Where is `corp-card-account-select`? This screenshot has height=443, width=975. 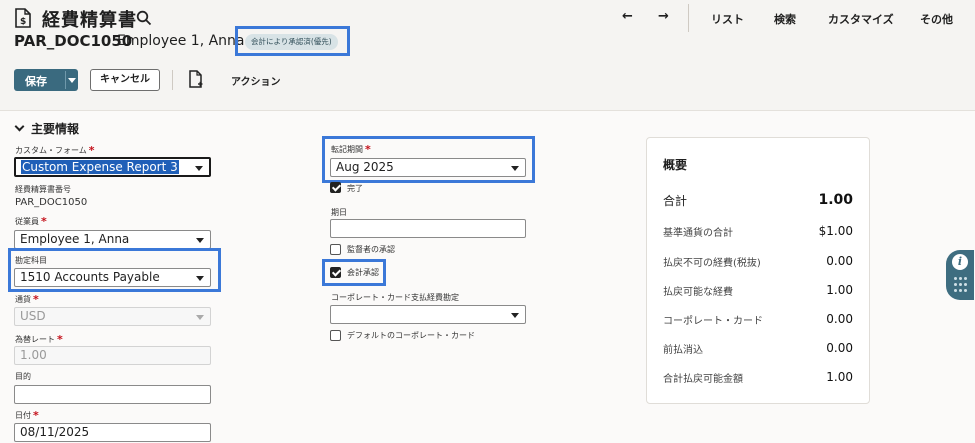
corp-card-account-select is located at coordinates (428, 314).